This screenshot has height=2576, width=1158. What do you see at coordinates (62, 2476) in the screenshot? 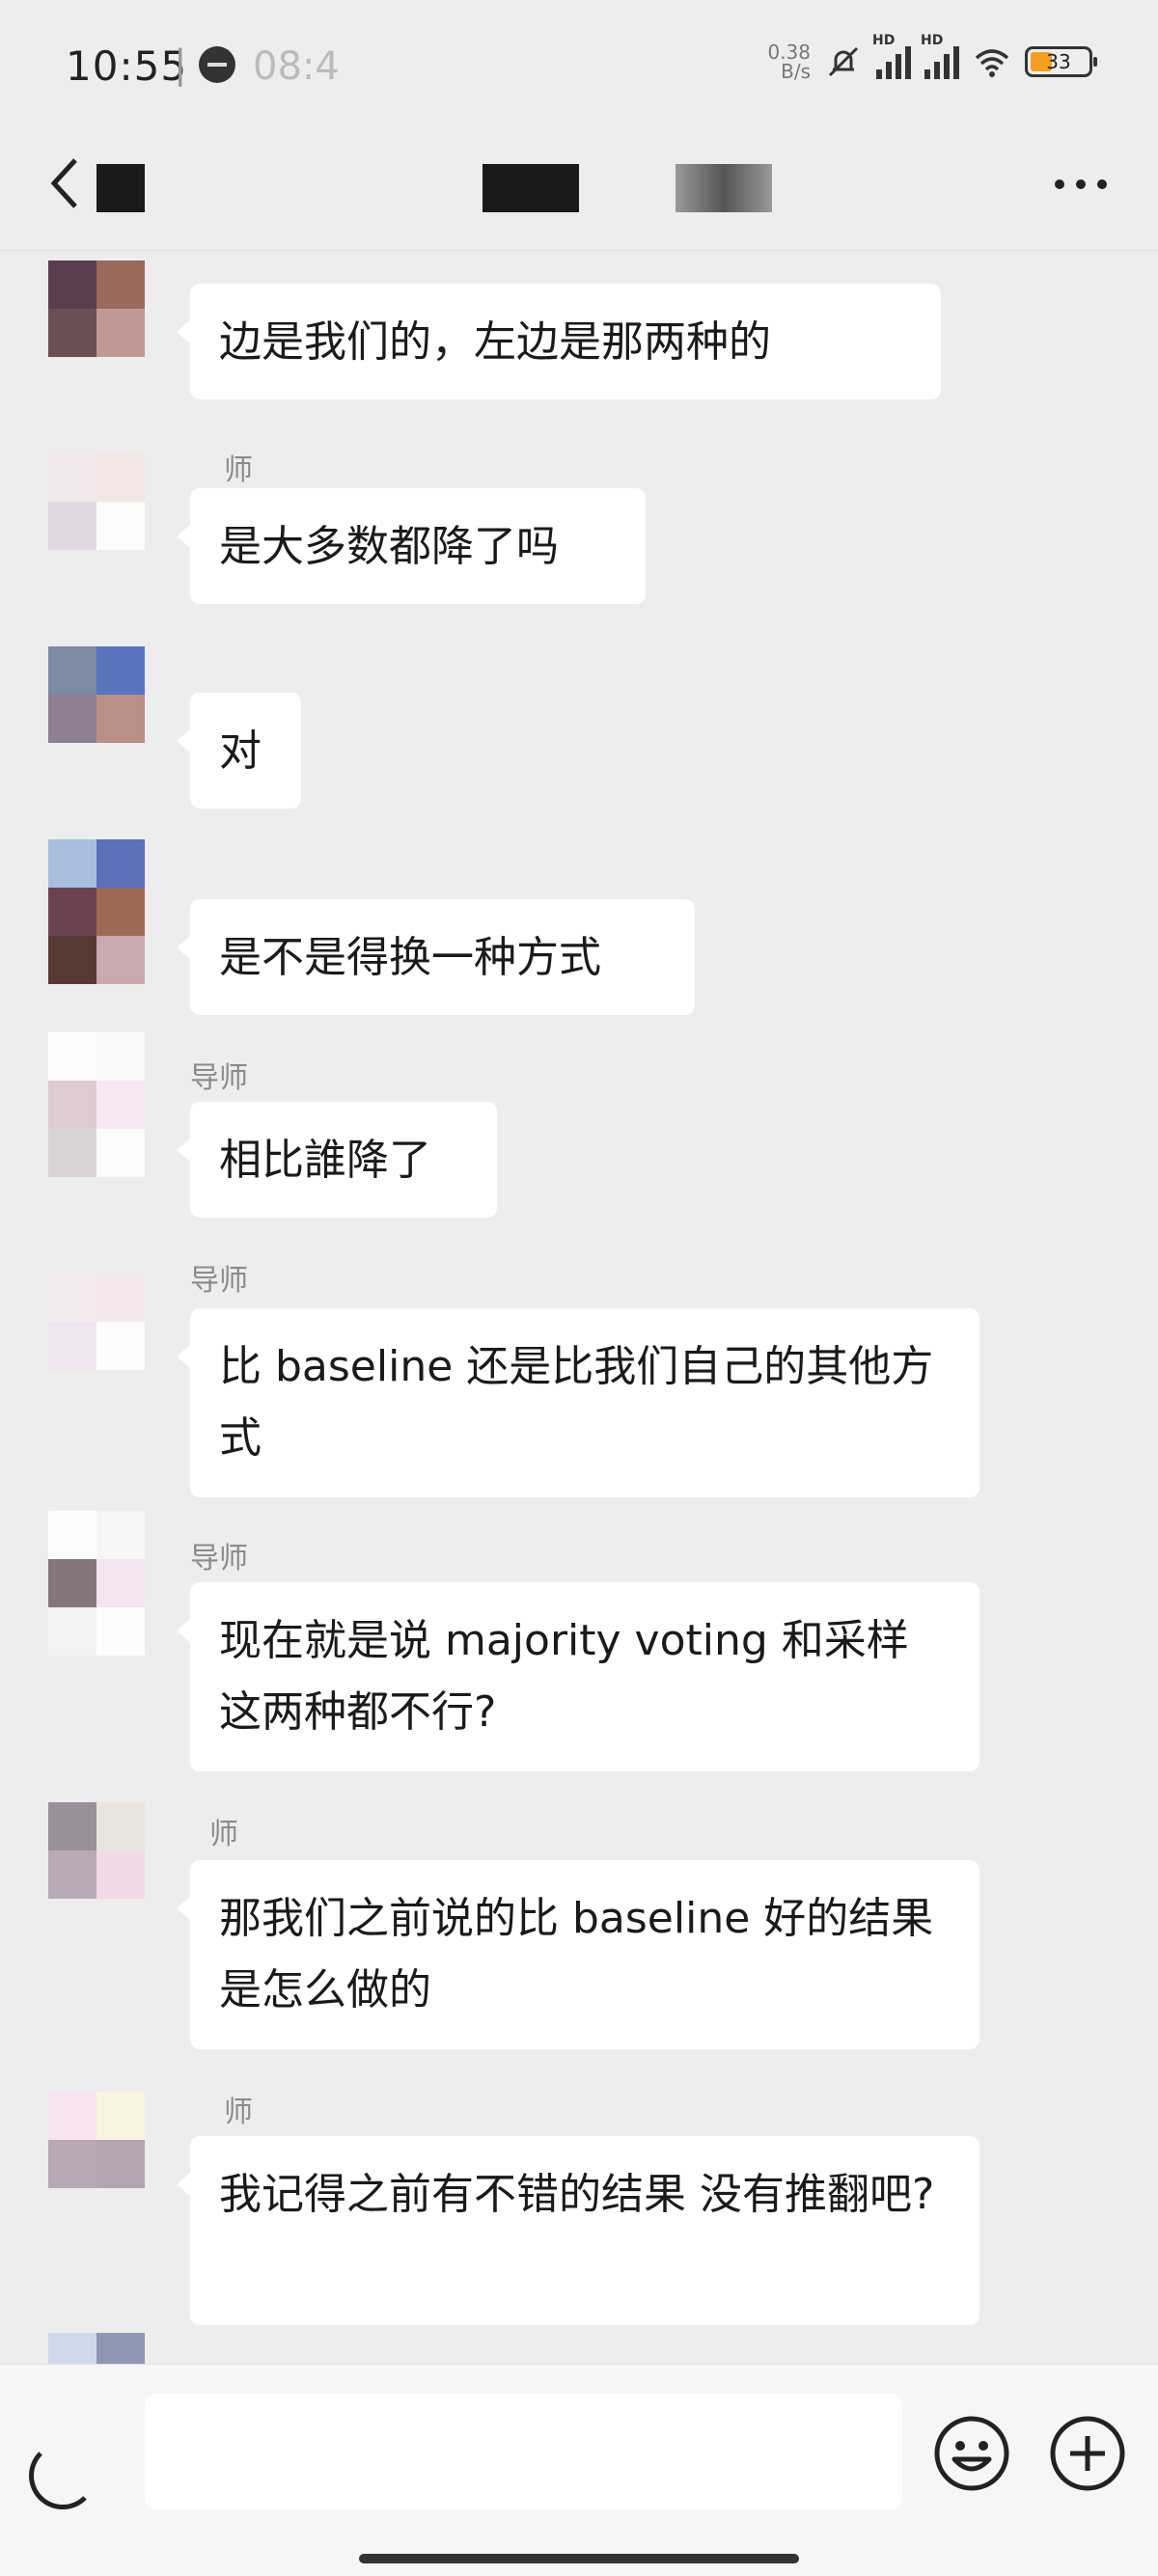
I see `voice-icon` at bounding box center [62, 2476].